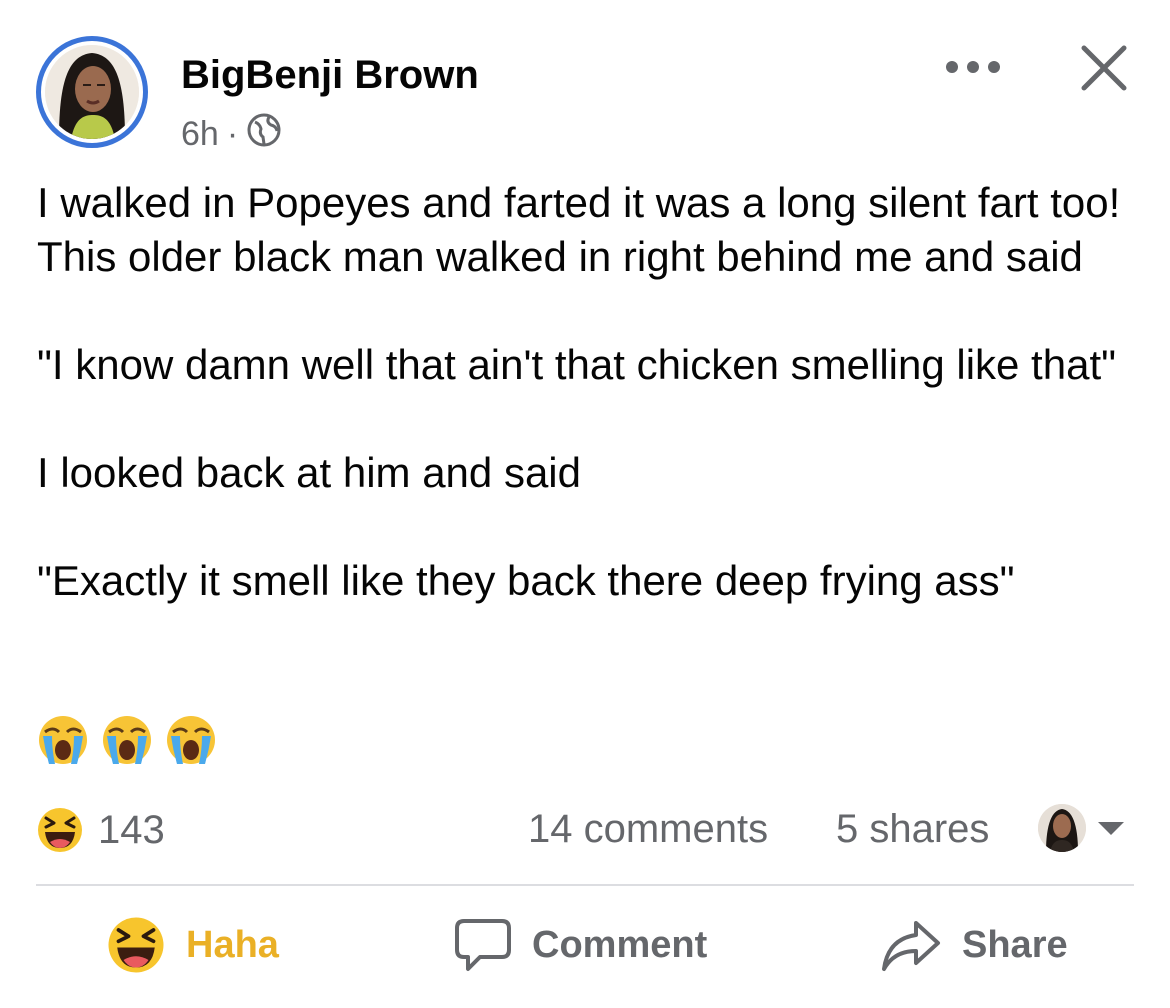 The width and height of the screenshot is (1170, 1008). Describe the element at coordinates (264, 134) in the screenshot. I see `globe-icon` at that location.